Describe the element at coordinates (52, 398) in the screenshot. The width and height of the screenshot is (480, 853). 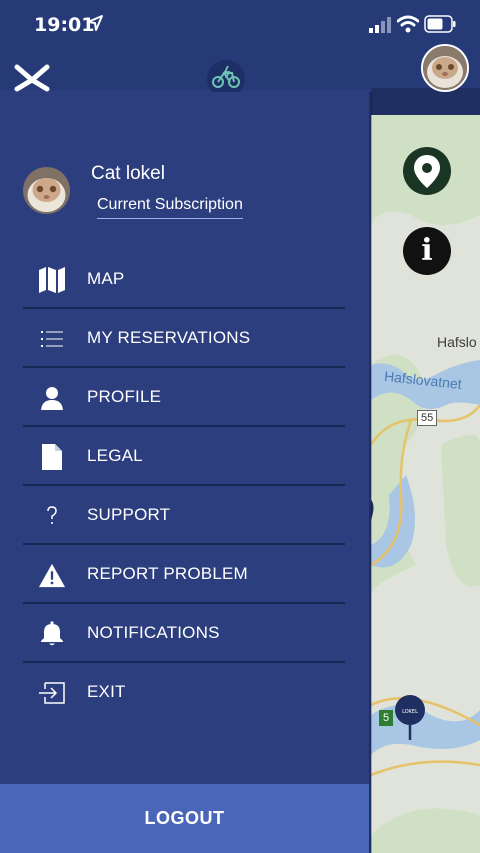
I see `person-icon` at that location.